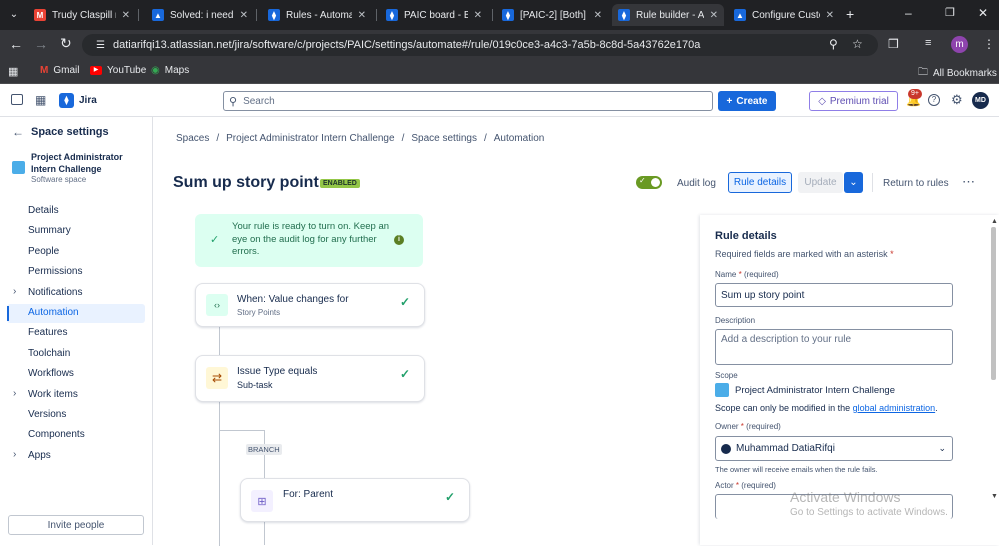 The width and height of the screenshot is (999, 546). I want to click on sidebar-toggle-icon, so click(17, 99).